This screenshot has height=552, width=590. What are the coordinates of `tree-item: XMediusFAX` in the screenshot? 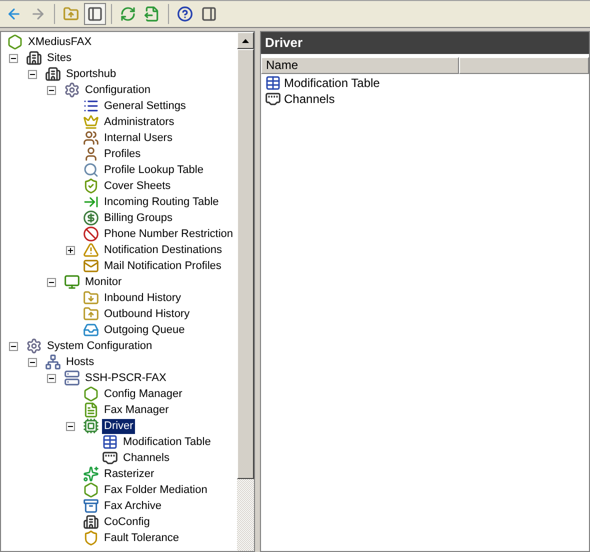 It's located at (60, 42).